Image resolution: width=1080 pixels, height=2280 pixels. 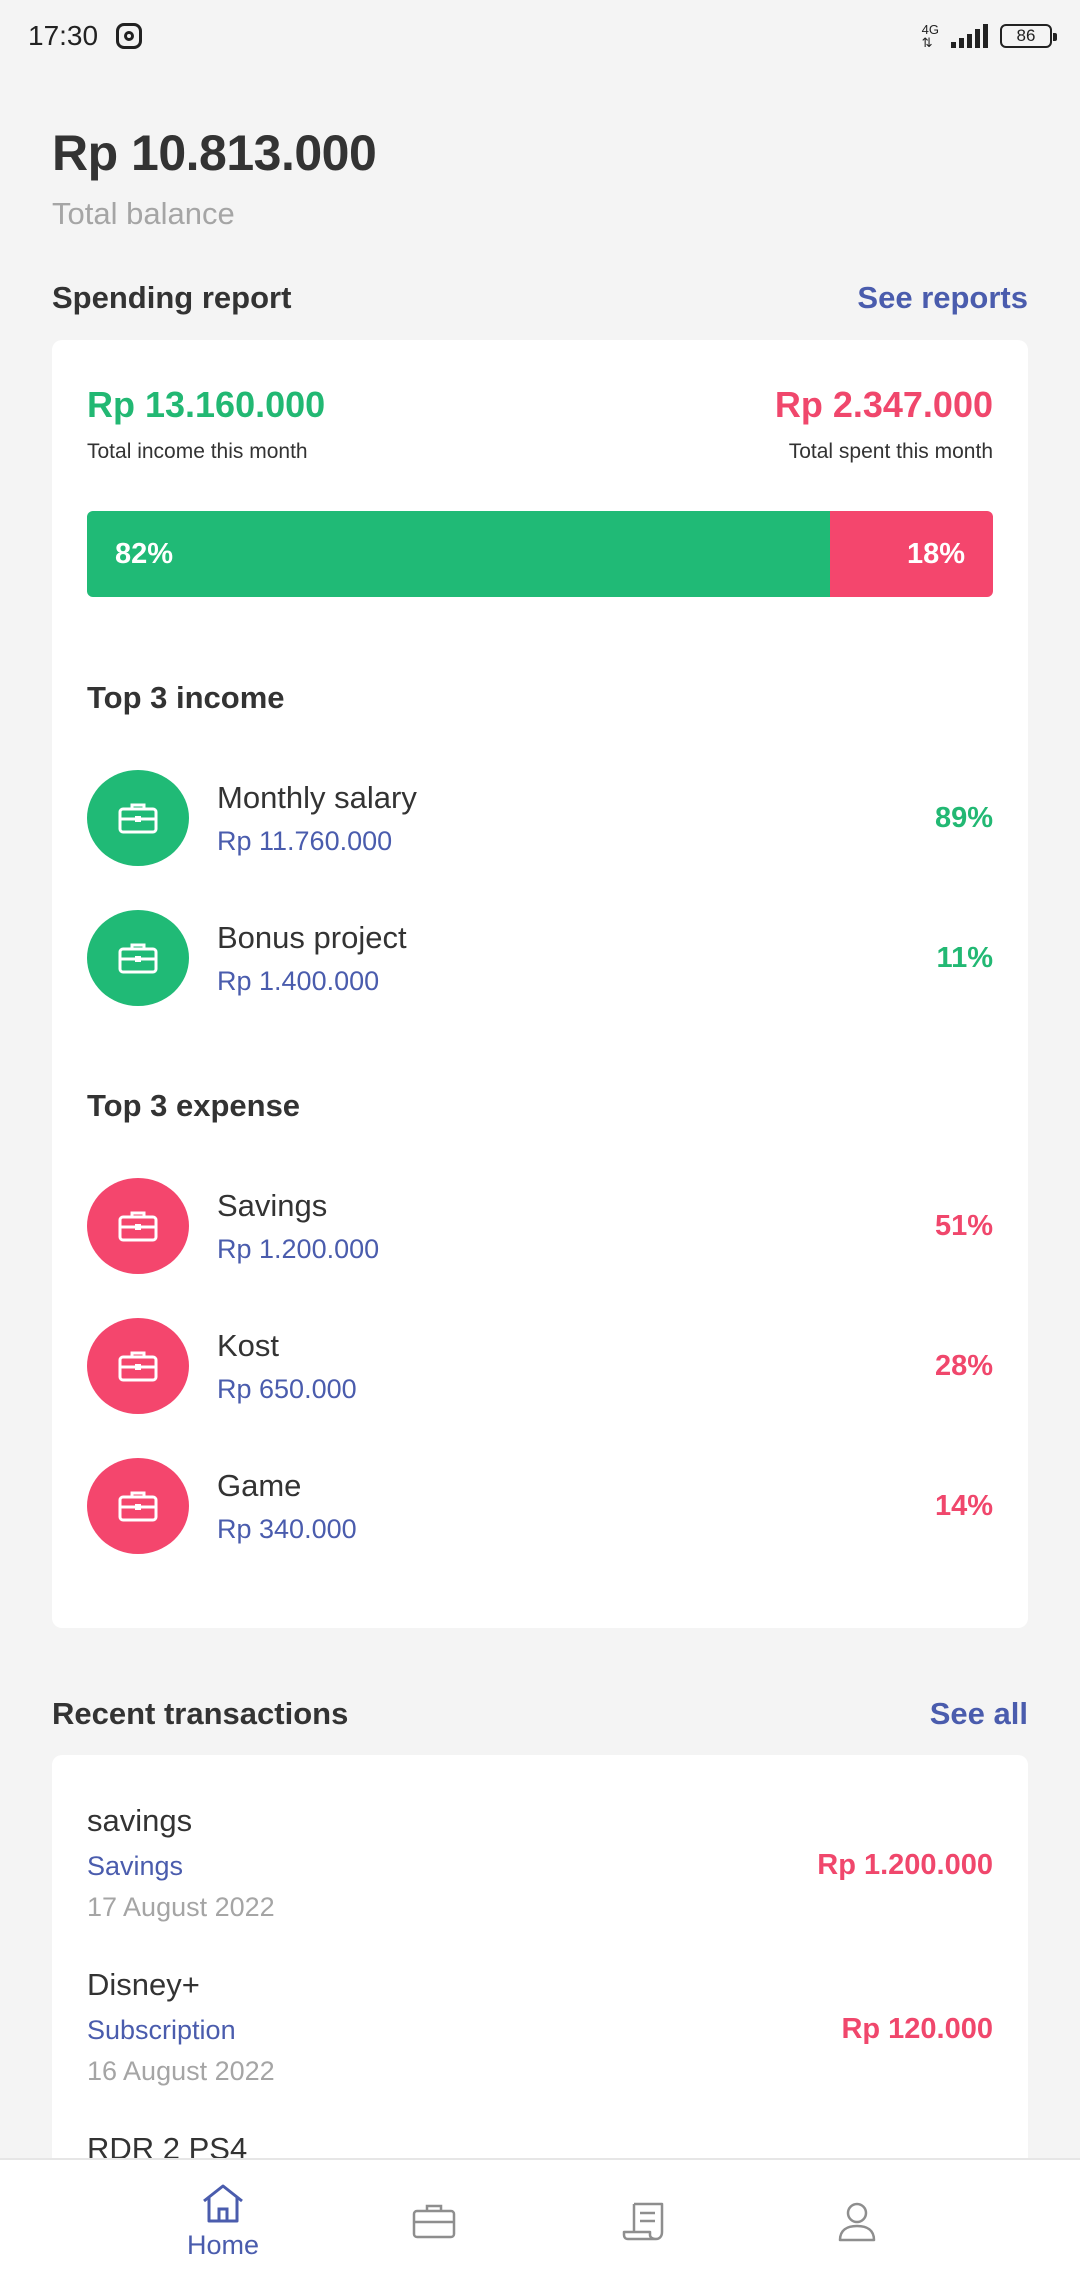 I want to click on expense-ratio-segment: 18%, so click(x=911, y=554).